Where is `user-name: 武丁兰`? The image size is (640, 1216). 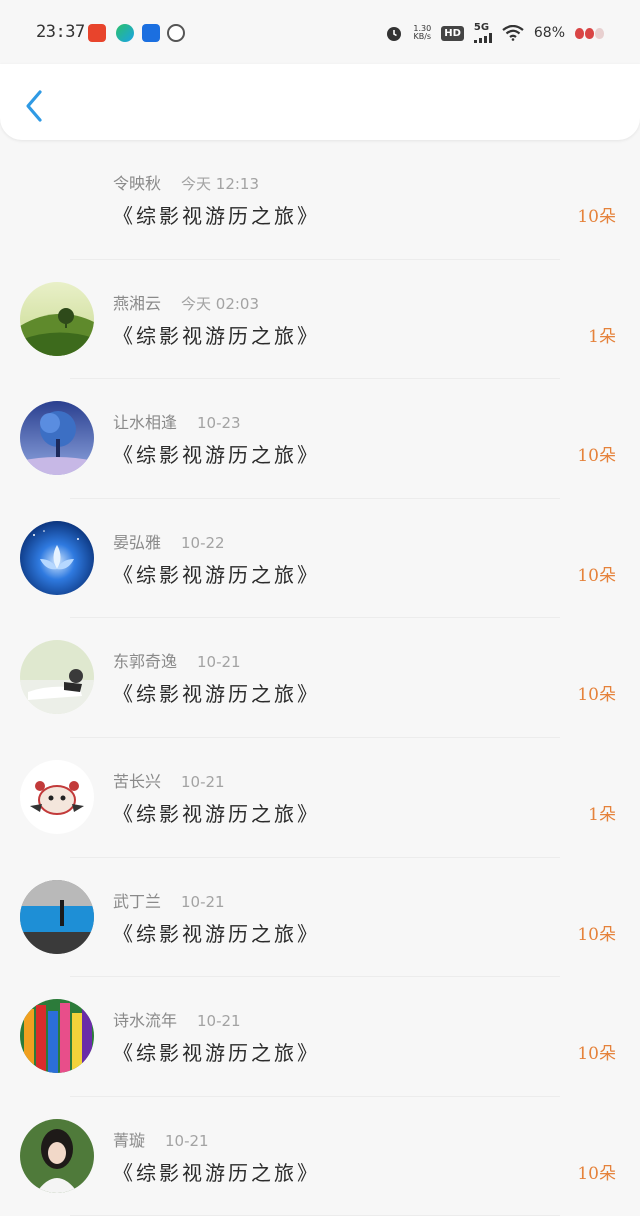 user-name: 武丁兰 is located at coordinates (137, 901).